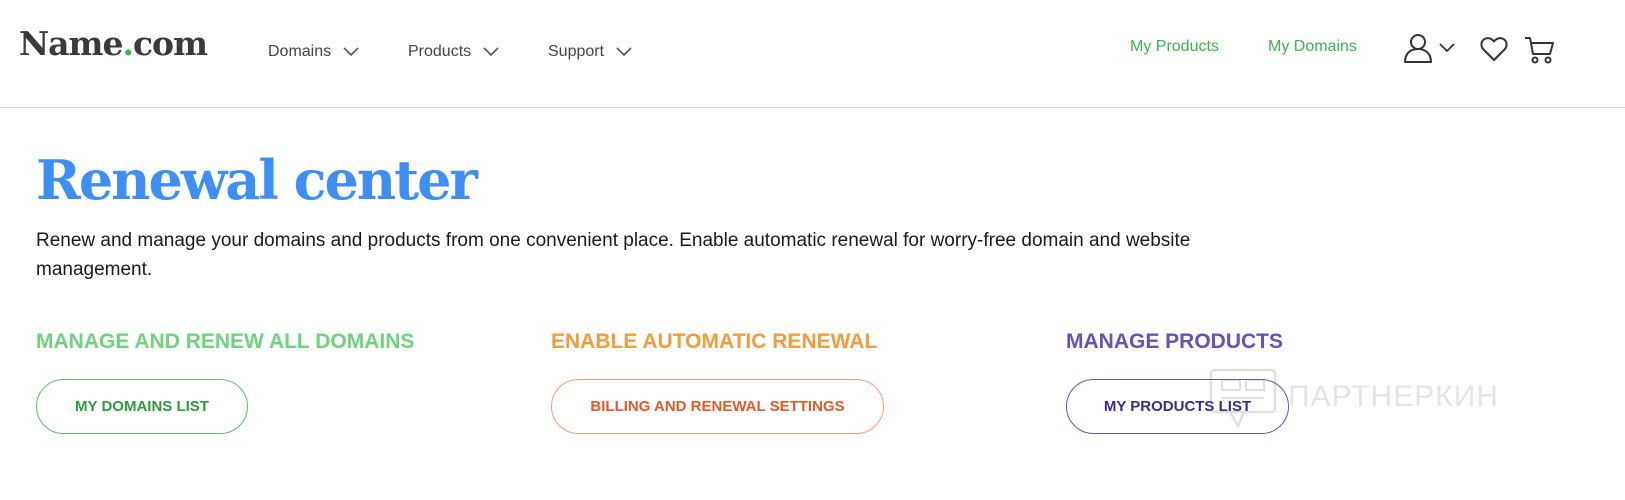 This screenshot has width=1625, height=500. Describe the element at coordinates (257, 180) in the screenshot. I see `page-title: Renewal center` at that location.